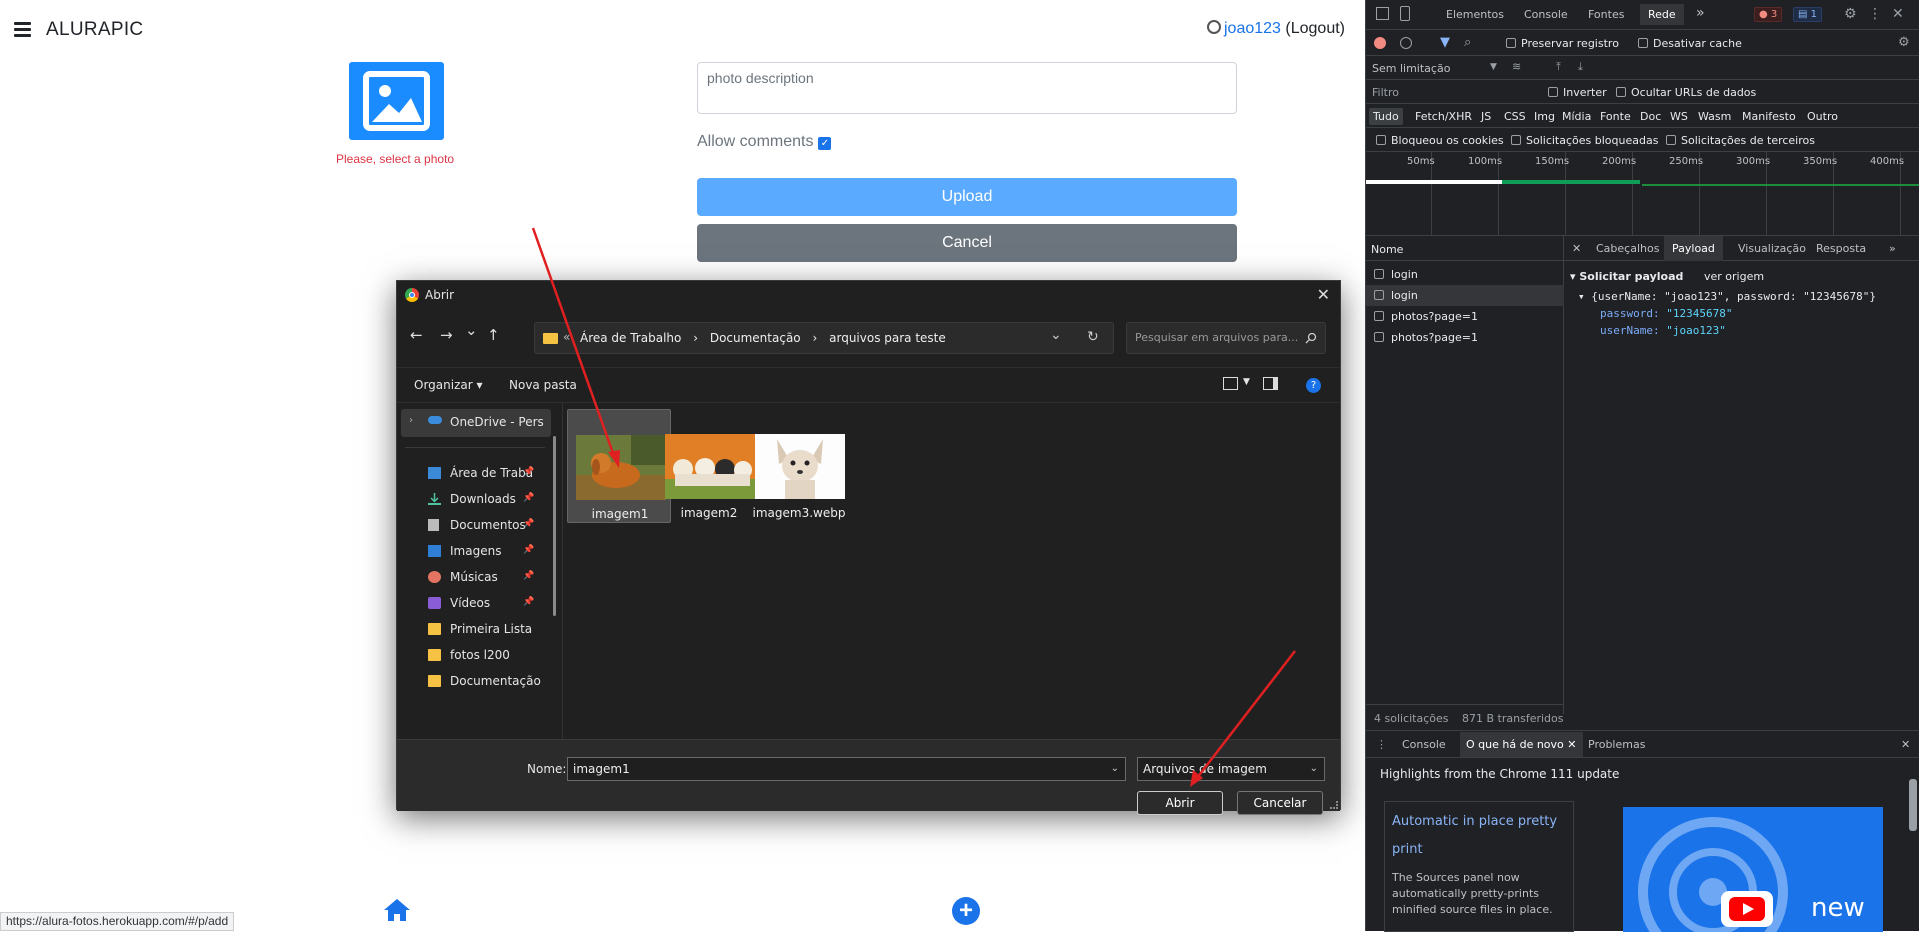 This screenshot has height=932, width=1919. I want to click on file-item-imagem2: imagem2, so click(709, 466).